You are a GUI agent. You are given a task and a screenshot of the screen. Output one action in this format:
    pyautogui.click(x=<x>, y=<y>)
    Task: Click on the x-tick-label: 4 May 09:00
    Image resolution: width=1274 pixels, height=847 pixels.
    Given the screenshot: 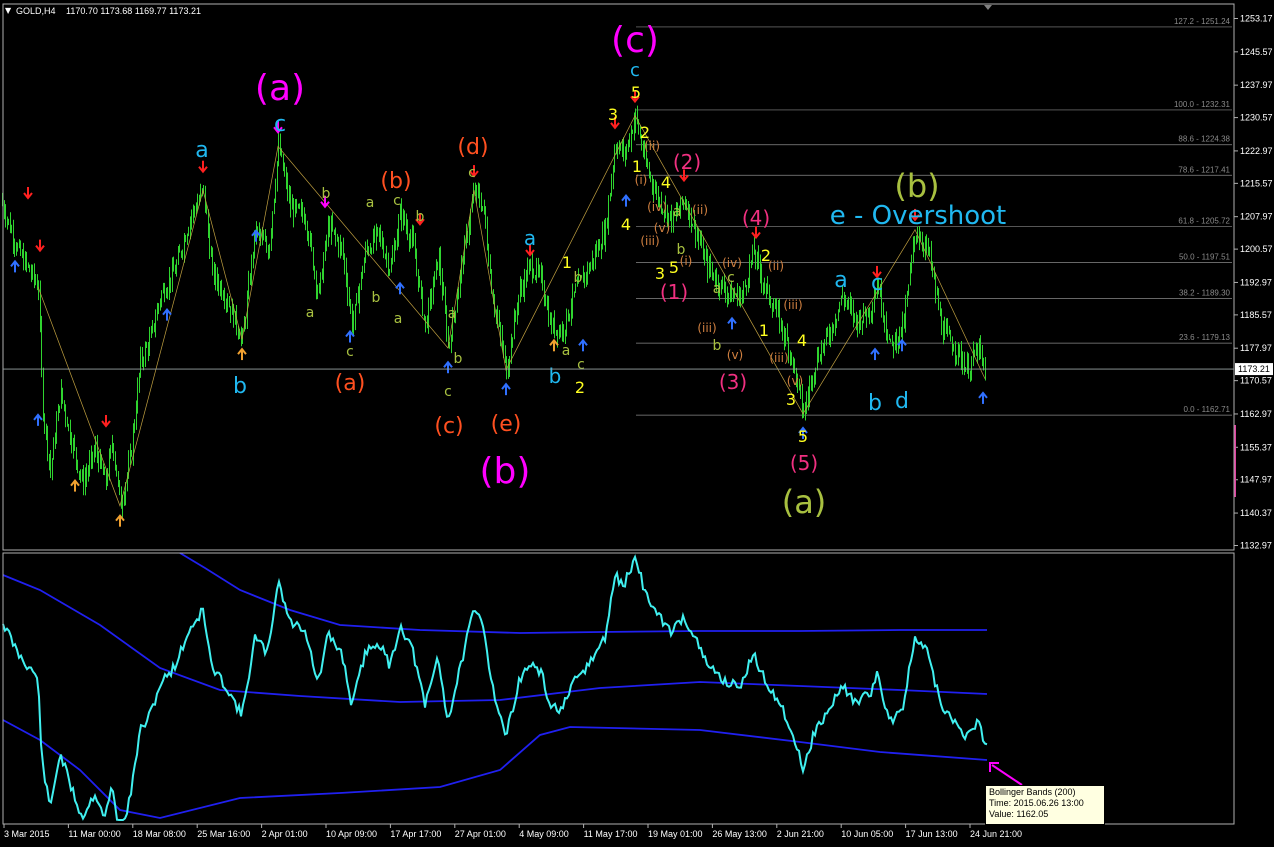 What is the action you would take?
    pyautogui.click(x=544, y=834)
    